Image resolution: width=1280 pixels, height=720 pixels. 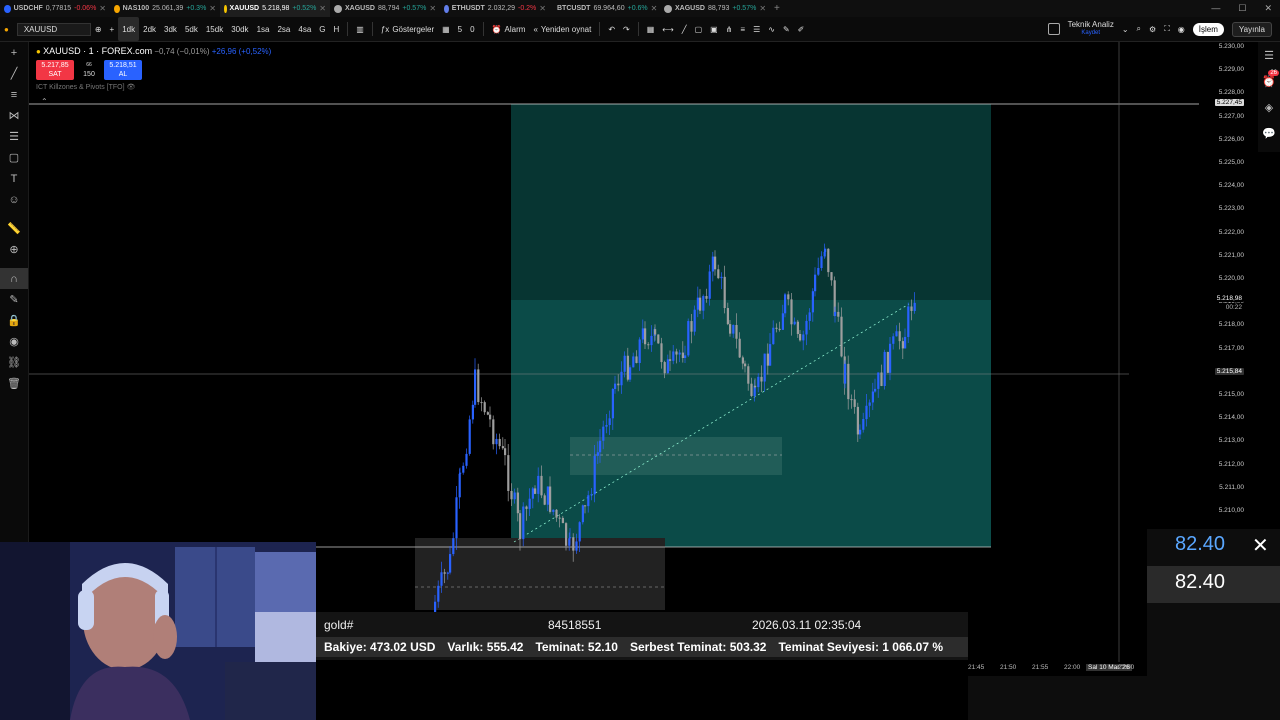 What do you see at coordinates (337, 29) in the screenshot?
I see `timeframe-H: H` at bounding box center [337, 29].